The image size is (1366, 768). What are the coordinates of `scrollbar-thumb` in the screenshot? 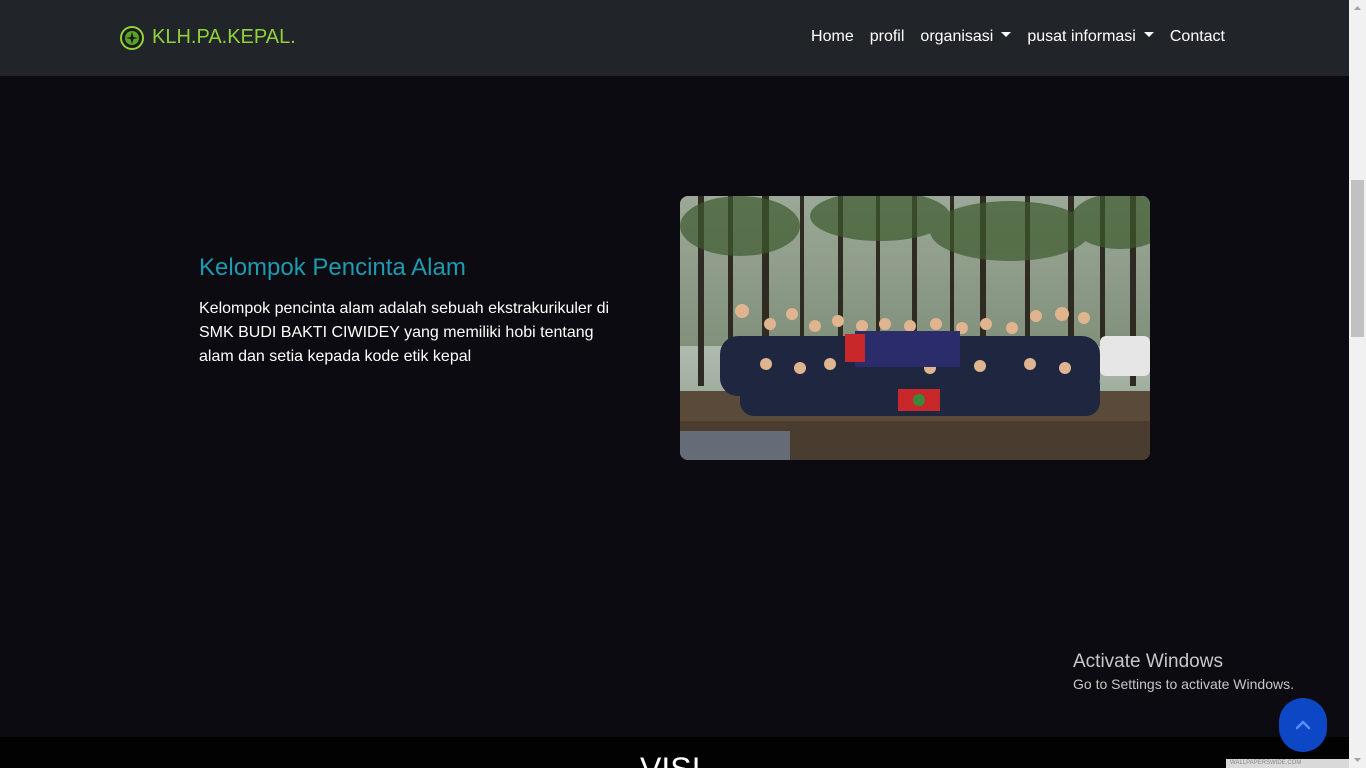 It's located at (1357, 258).